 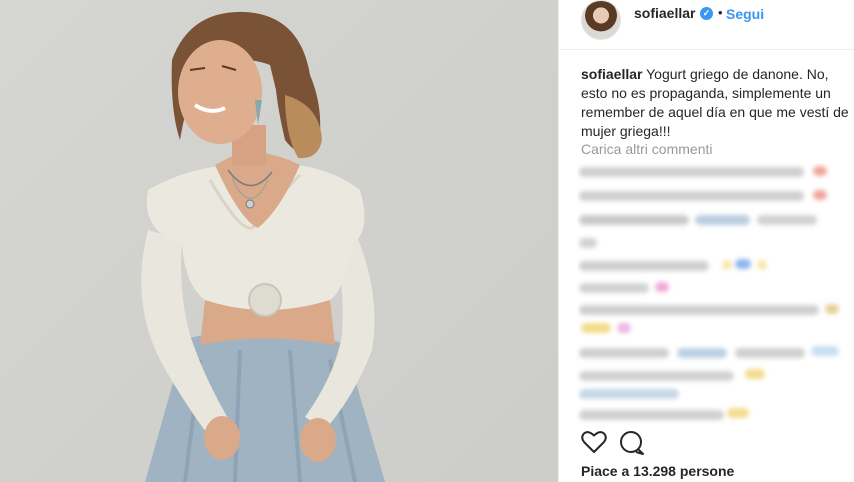 What do you see at coordinates (646, 149) in the screenshot?
I see `load-more-comments-link: Carica altri commenti` at bounding box center [646, 149].